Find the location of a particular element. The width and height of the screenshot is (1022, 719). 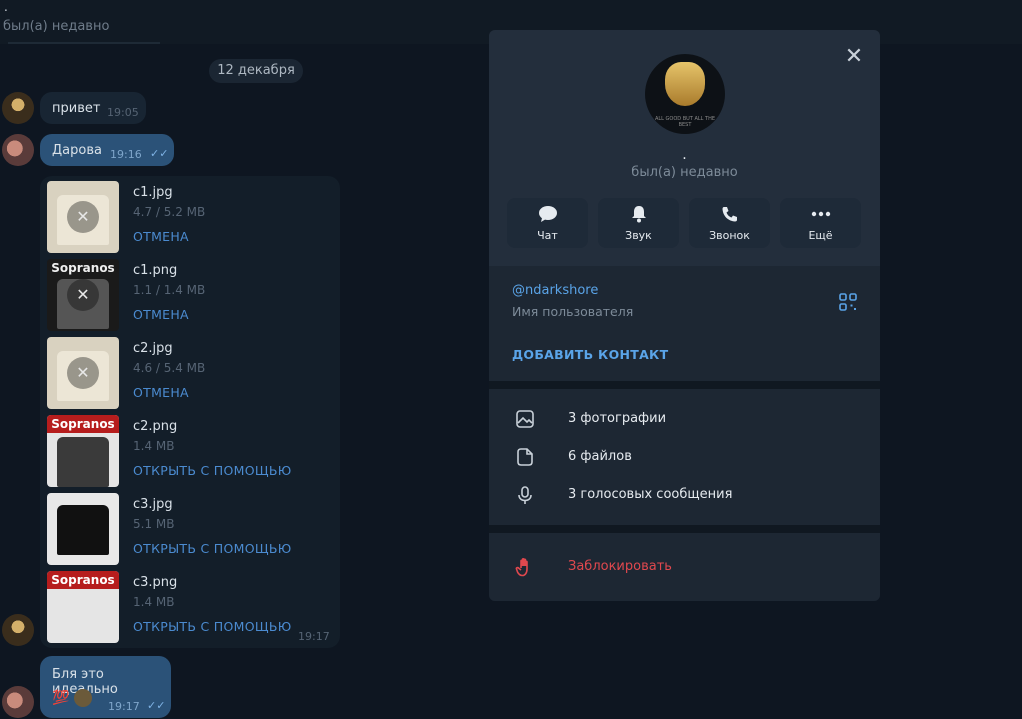

date-separator: 12 декабря is located at coordinates (256, 71).